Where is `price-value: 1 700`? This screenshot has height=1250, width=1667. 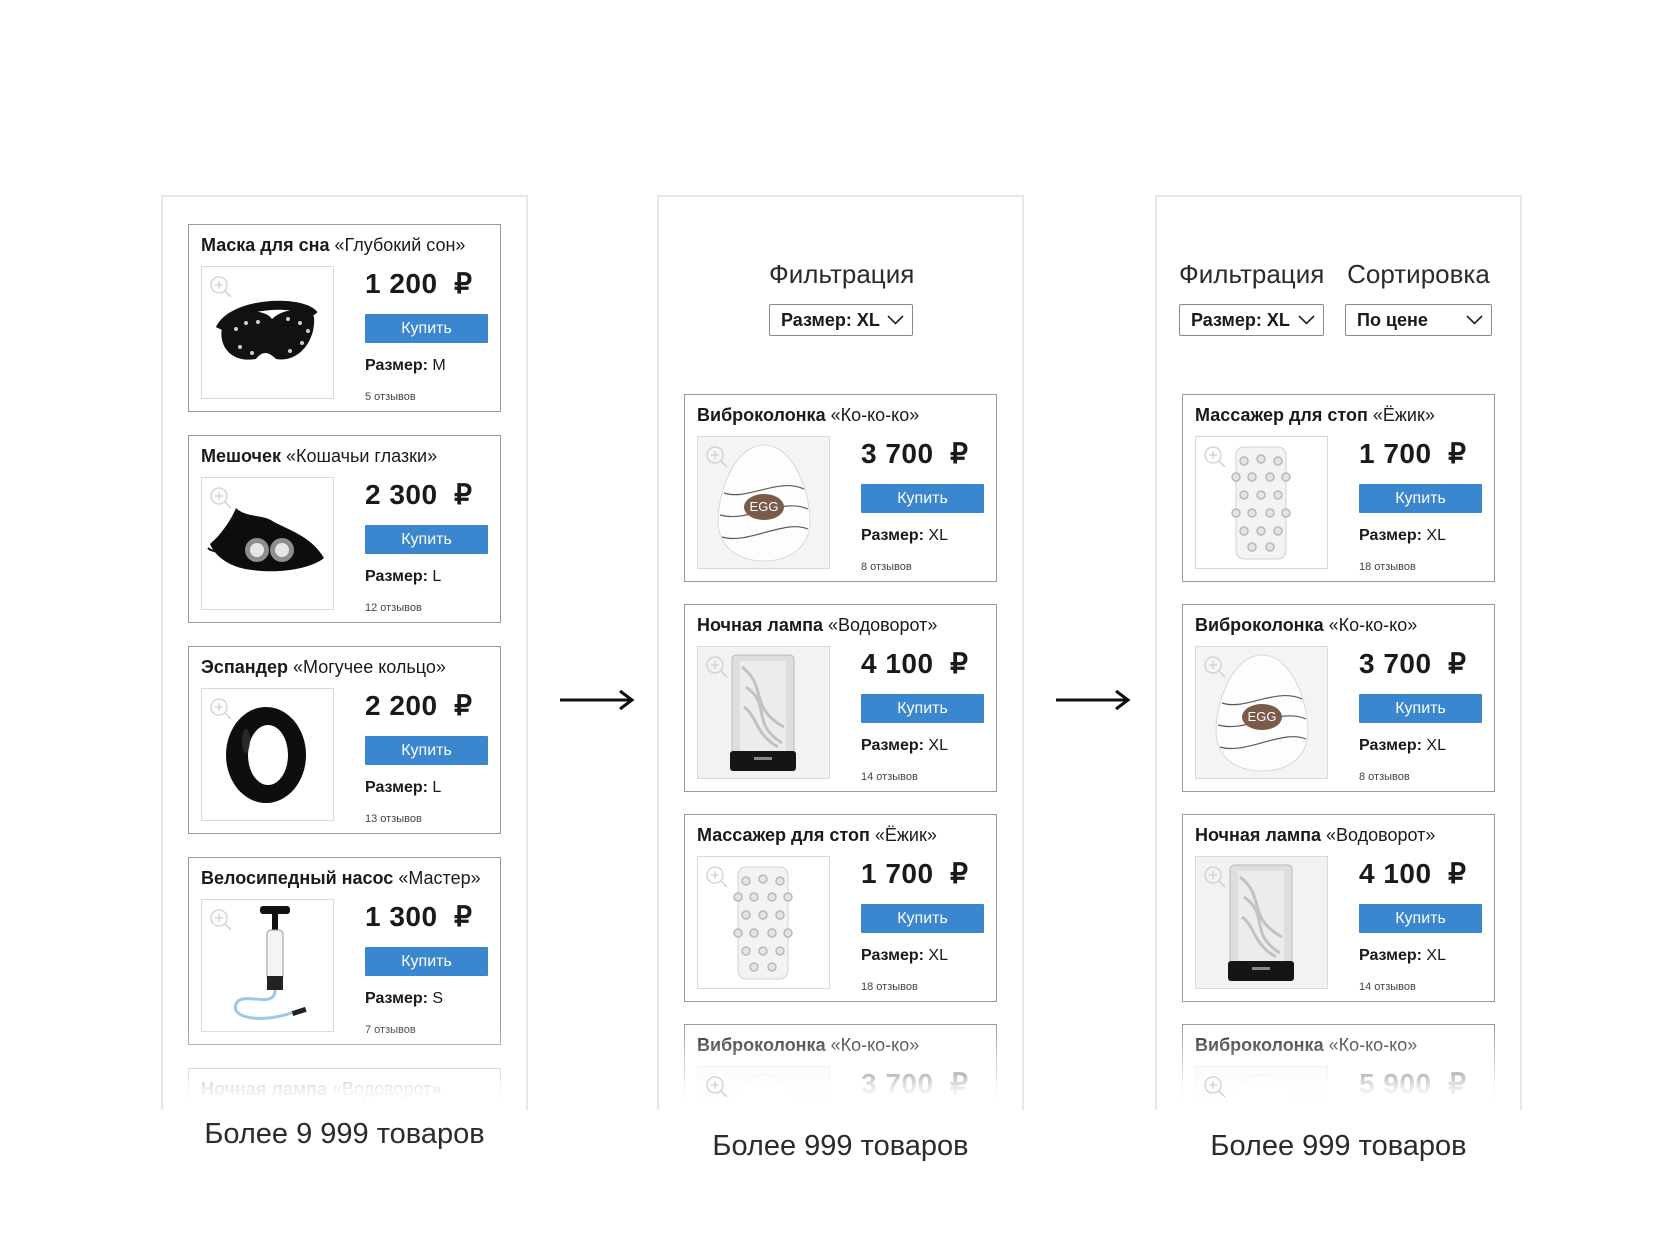
price-value: 1 700 is located at coordinates (1395, 453).